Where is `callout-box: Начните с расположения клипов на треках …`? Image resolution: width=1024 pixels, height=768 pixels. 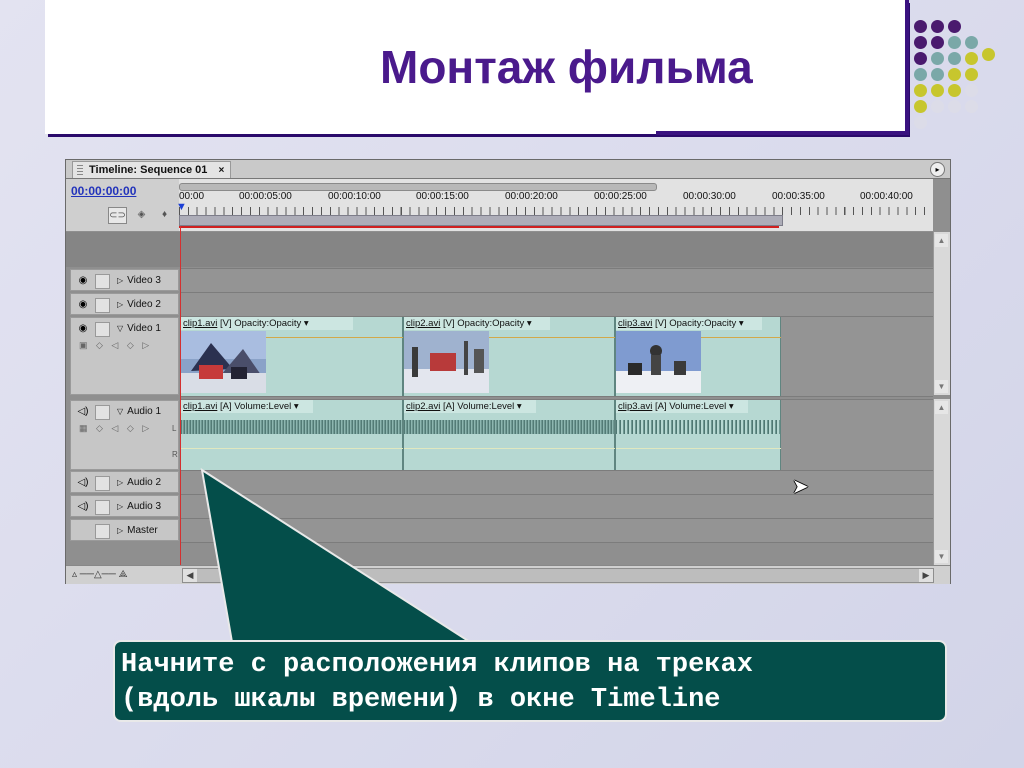 callout-box: Начните с расположения клипов на треках … is located at coordinates (530, 681).